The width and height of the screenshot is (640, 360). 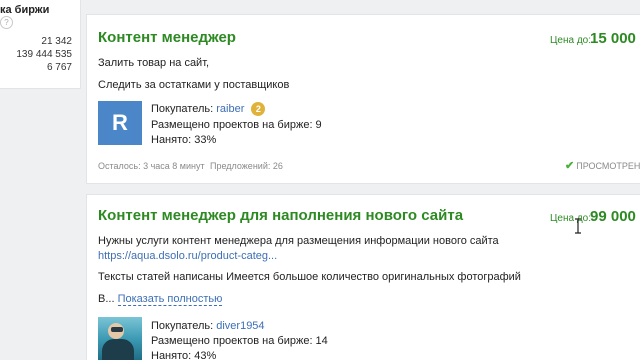 I want to click on hired-percent: Нанято: 43%, so click(x=184, y=355).